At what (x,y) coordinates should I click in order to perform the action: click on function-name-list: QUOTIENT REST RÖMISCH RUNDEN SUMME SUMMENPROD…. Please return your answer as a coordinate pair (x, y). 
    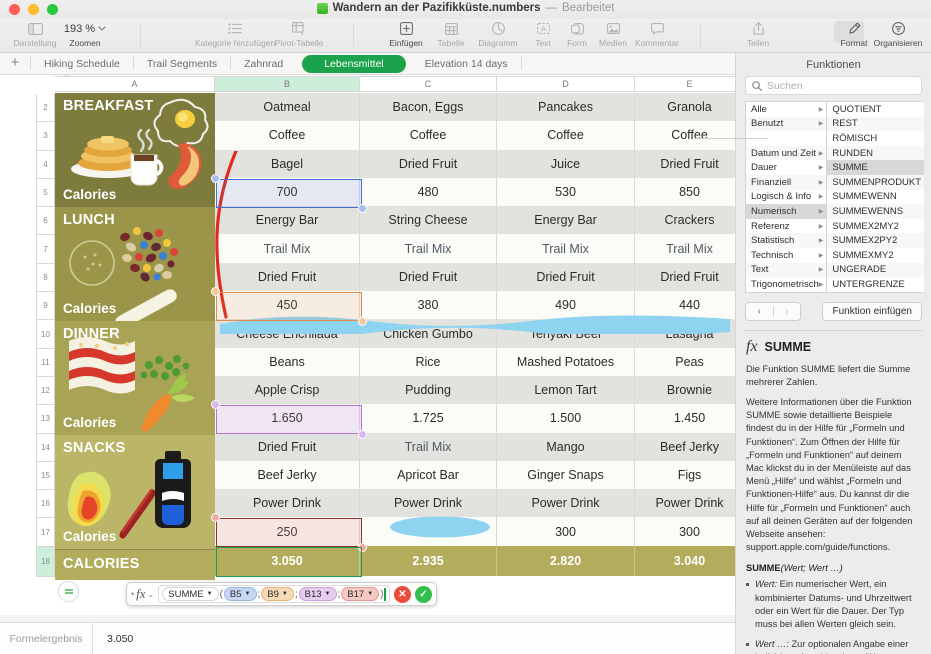
    Looking at the image, I should click on (876, 197).